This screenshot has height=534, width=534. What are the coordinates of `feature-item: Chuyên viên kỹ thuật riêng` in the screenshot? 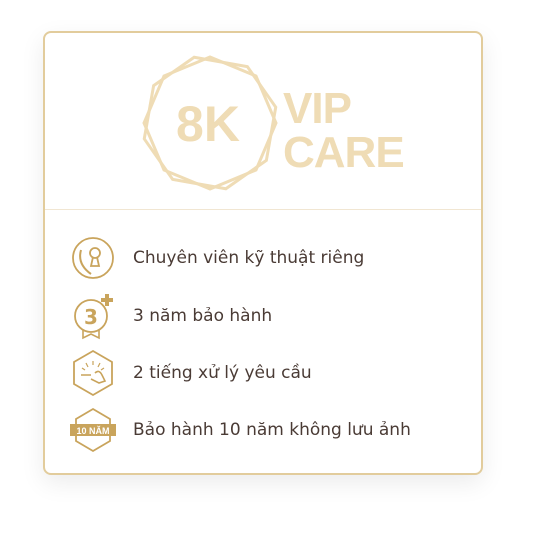 It's located at (216, 258).